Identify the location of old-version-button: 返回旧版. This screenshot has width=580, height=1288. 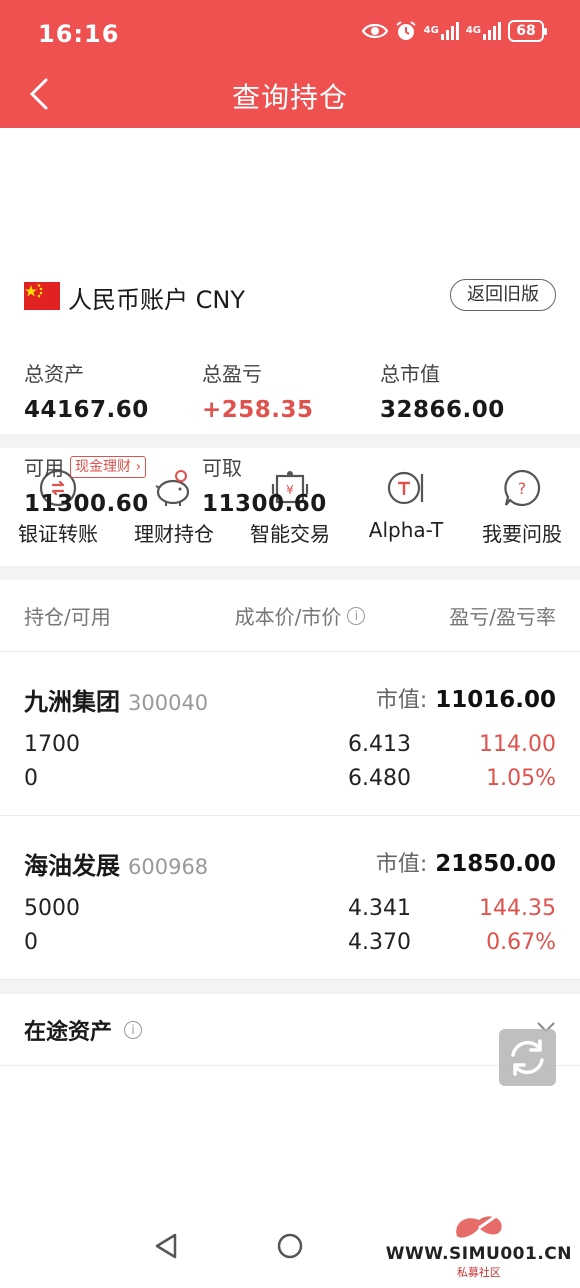
(503, 295).